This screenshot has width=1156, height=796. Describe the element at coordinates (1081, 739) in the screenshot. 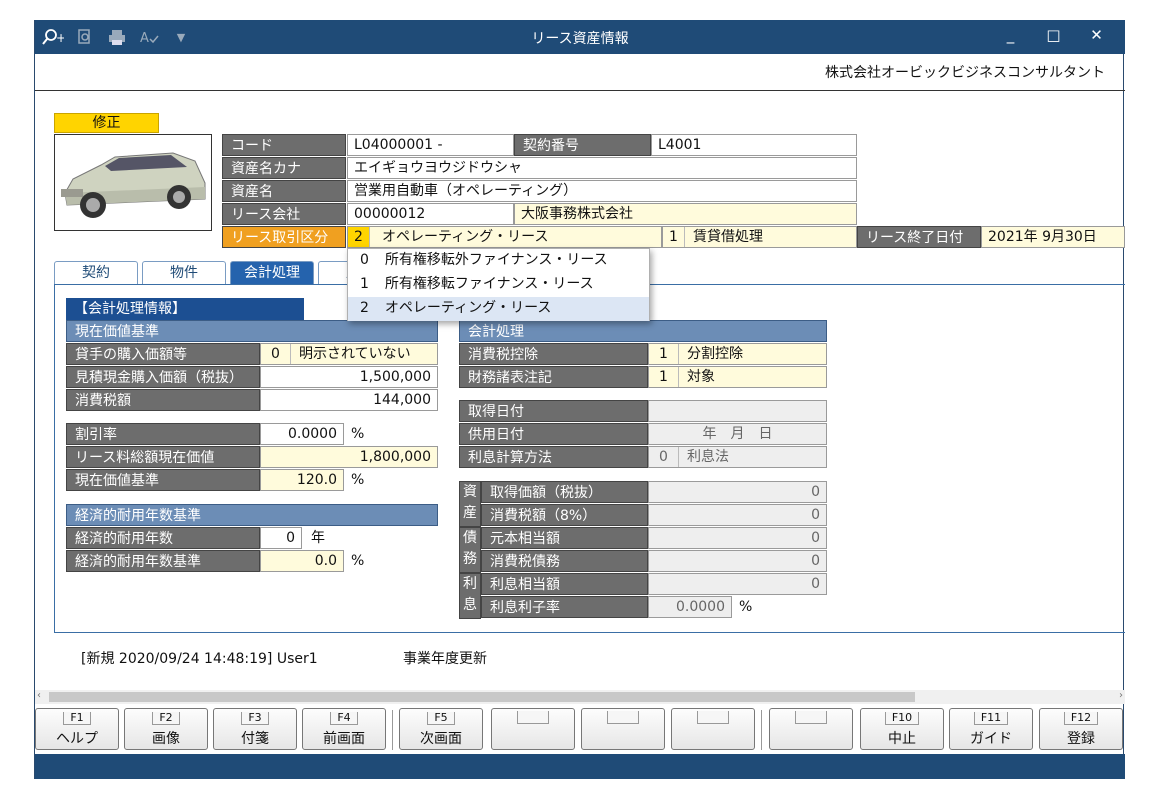

I see `fkey-label: 登録` at that location.